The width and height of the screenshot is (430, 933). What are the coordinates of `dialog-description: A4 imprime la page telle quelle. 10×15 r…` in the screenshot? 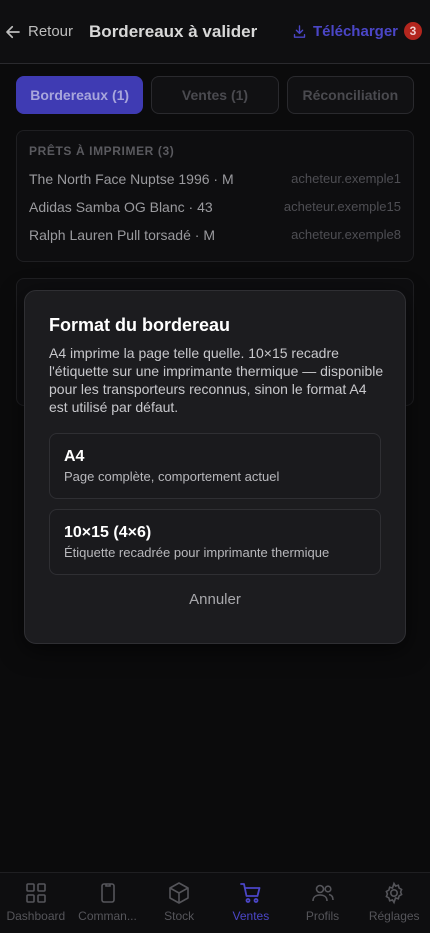 It's located at (216, 380).